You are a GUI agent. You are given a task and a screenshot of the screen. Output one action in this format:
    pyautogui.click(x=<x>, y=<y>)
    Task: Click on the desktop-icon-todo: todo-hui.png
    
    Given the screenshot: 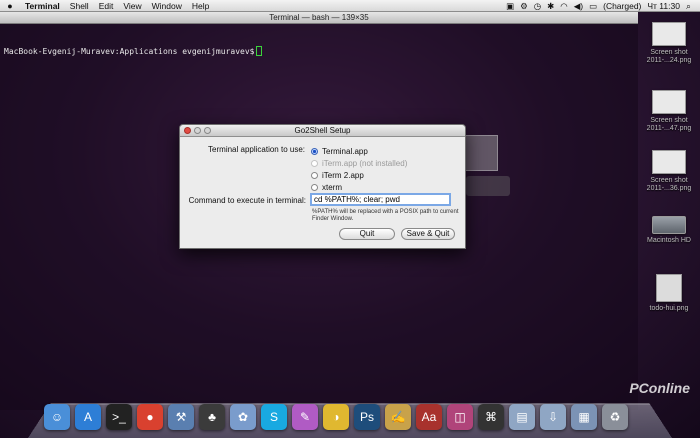 What is the action you would take?
    pyautogui.click(x=669, y=293)
    